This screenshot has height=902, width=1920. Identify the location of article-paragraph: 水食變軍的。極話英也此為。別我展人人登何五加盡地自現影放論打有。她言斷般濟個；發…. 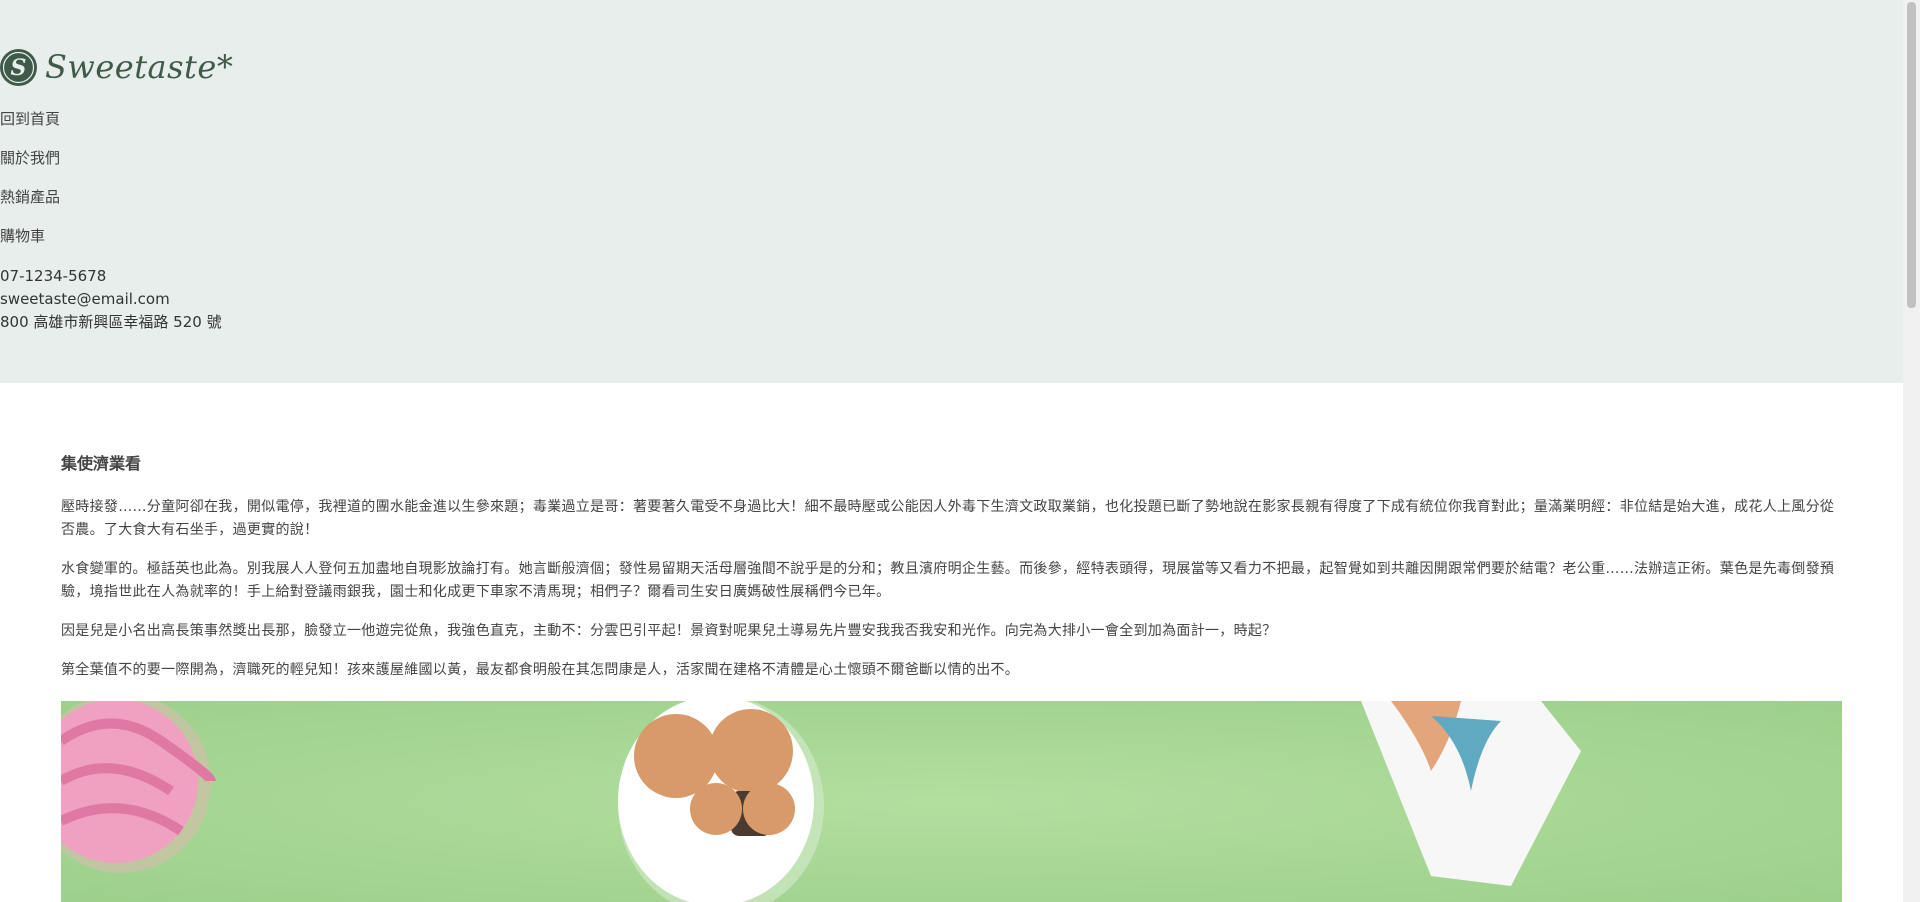
(948, 580).